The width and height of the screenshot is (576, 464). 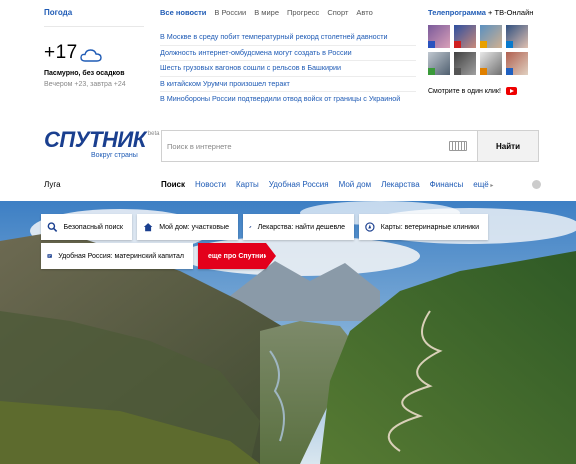 I want to click on document-icon, so click(x=49, y=256).